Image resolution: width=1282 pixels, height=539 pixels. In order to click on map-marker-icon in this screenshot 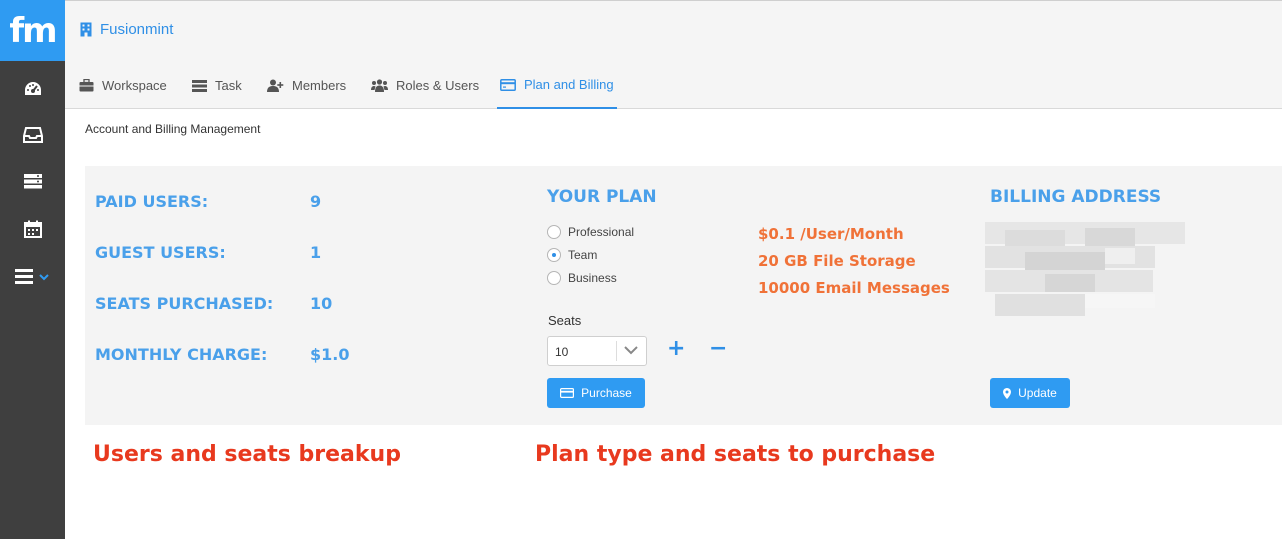, I will do `click(1007, 393)`.